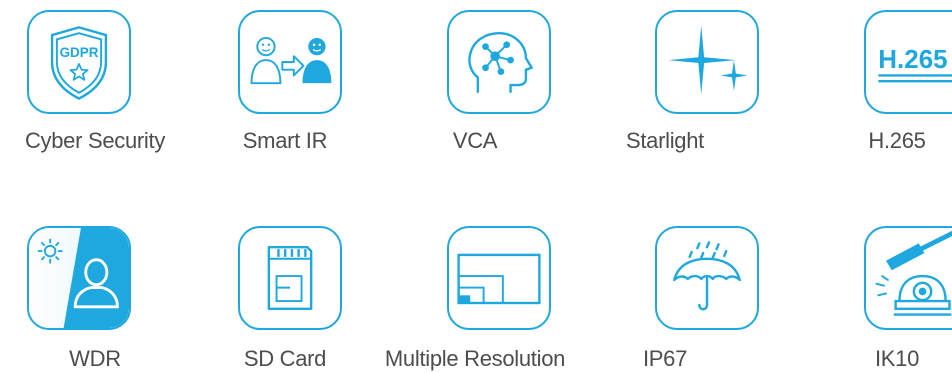  Describe the element at coordinates (79, 52) in the screenshot. I see `svg-text: GDPR` at that location.